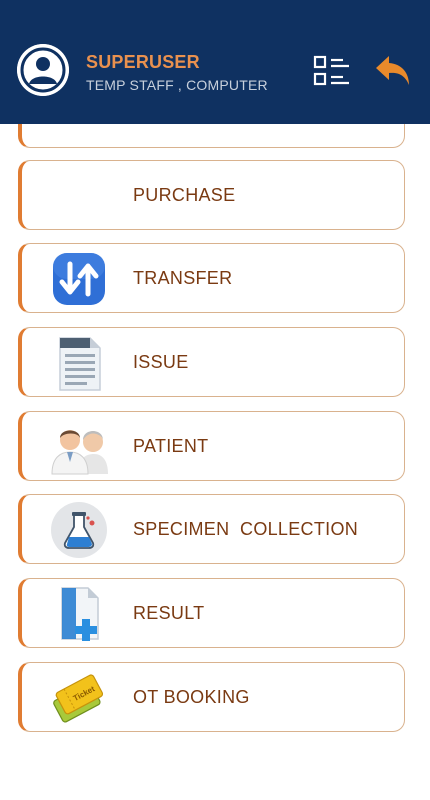 This screenshot has height=800, width=430. Describe the element at coordinates (143, 62) in the screenshot. I see `user-name: SUPERUSER` at that location.